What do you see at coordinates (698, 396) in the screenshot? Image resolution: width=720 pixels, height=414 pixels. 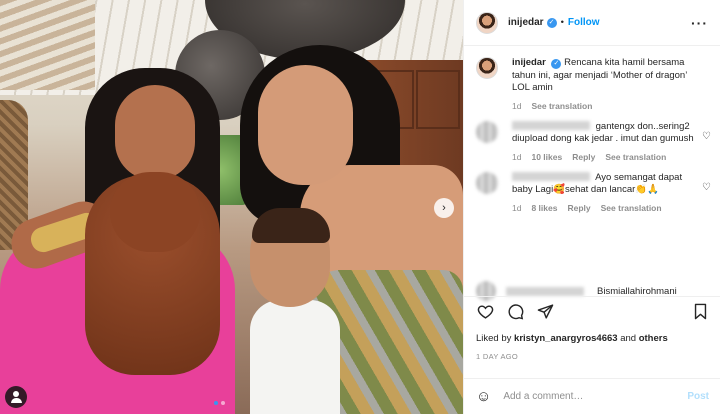 I see `post-comment-button: Post` at bounding box center [698, 396].